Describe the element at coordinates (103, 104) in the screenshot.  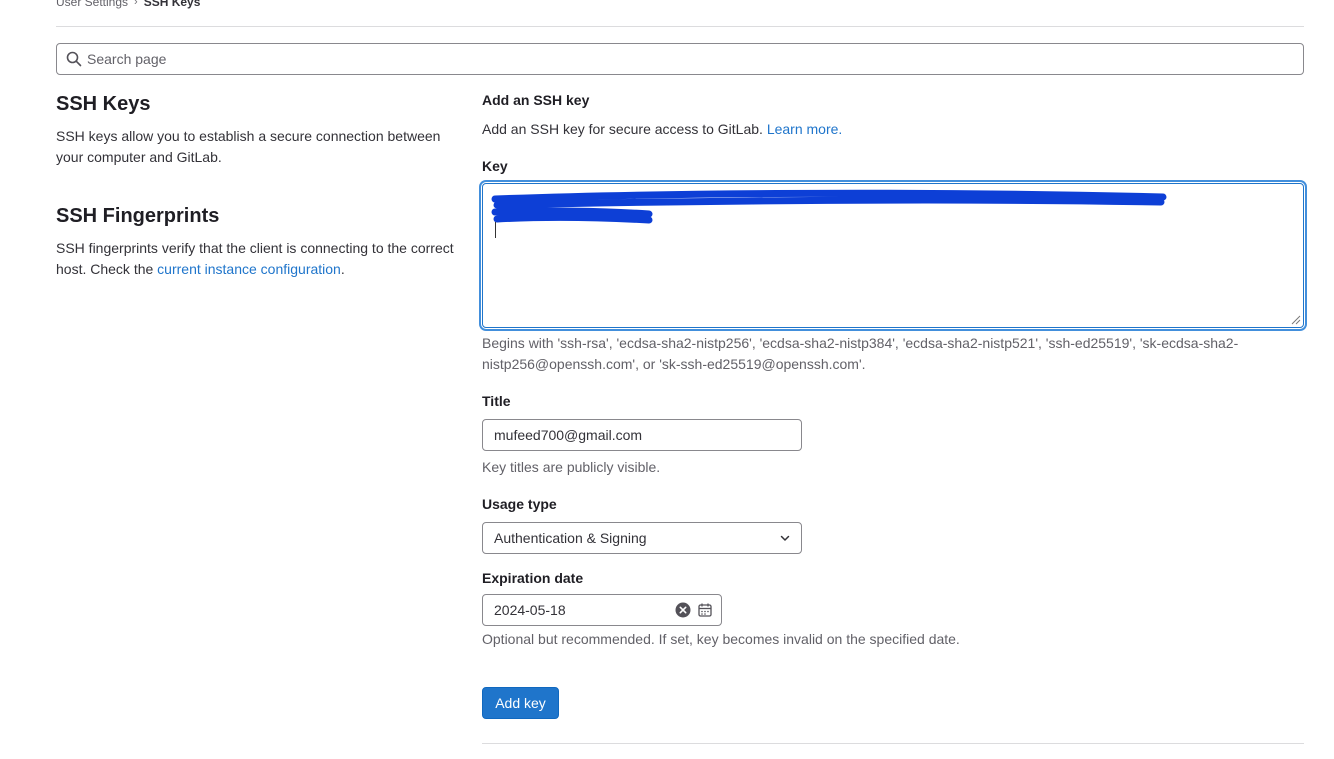
I see `ssh-keys-title: SSH Keys` at that location.